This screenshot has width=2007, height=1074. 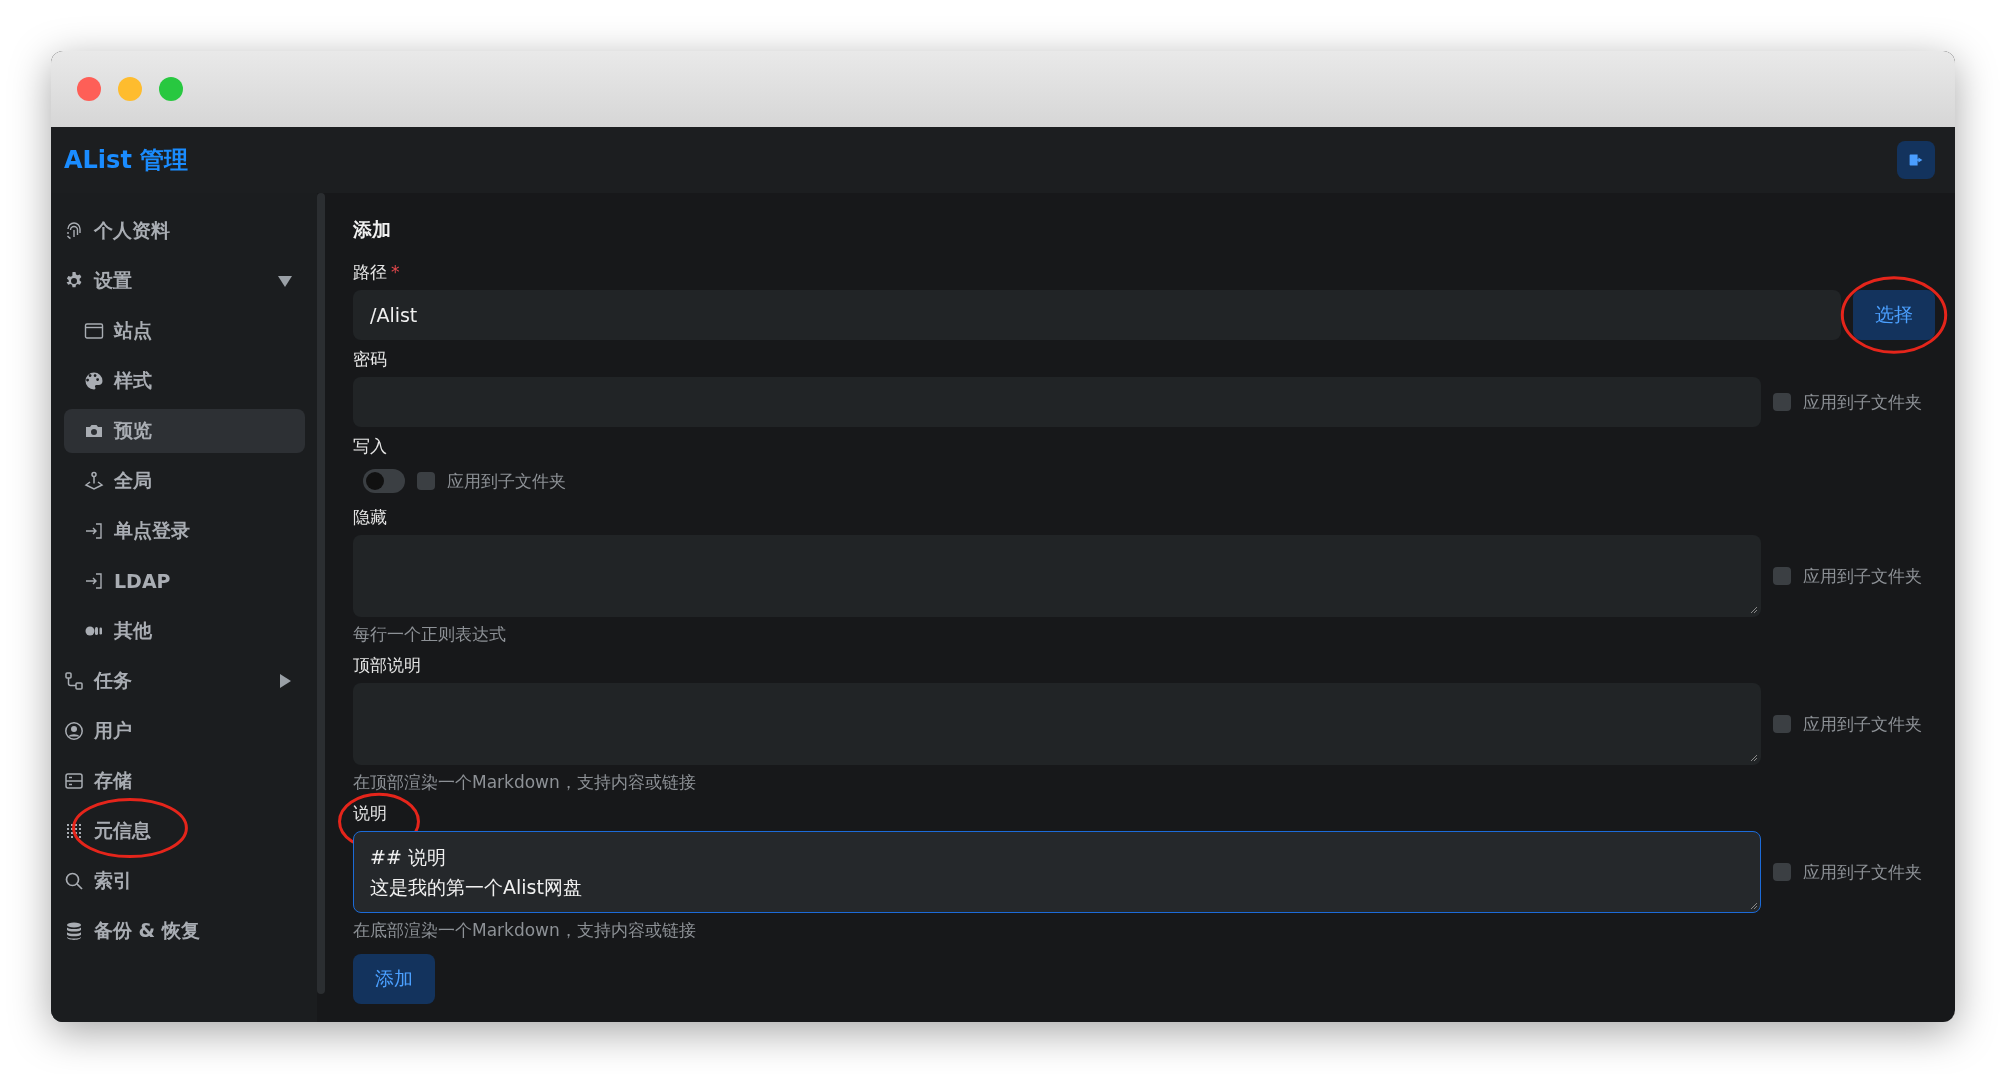 What do you see at coordinates (184, 681) in the screenshot?
I see `sidebar-item: 任务` at bounding box center [184, 681].